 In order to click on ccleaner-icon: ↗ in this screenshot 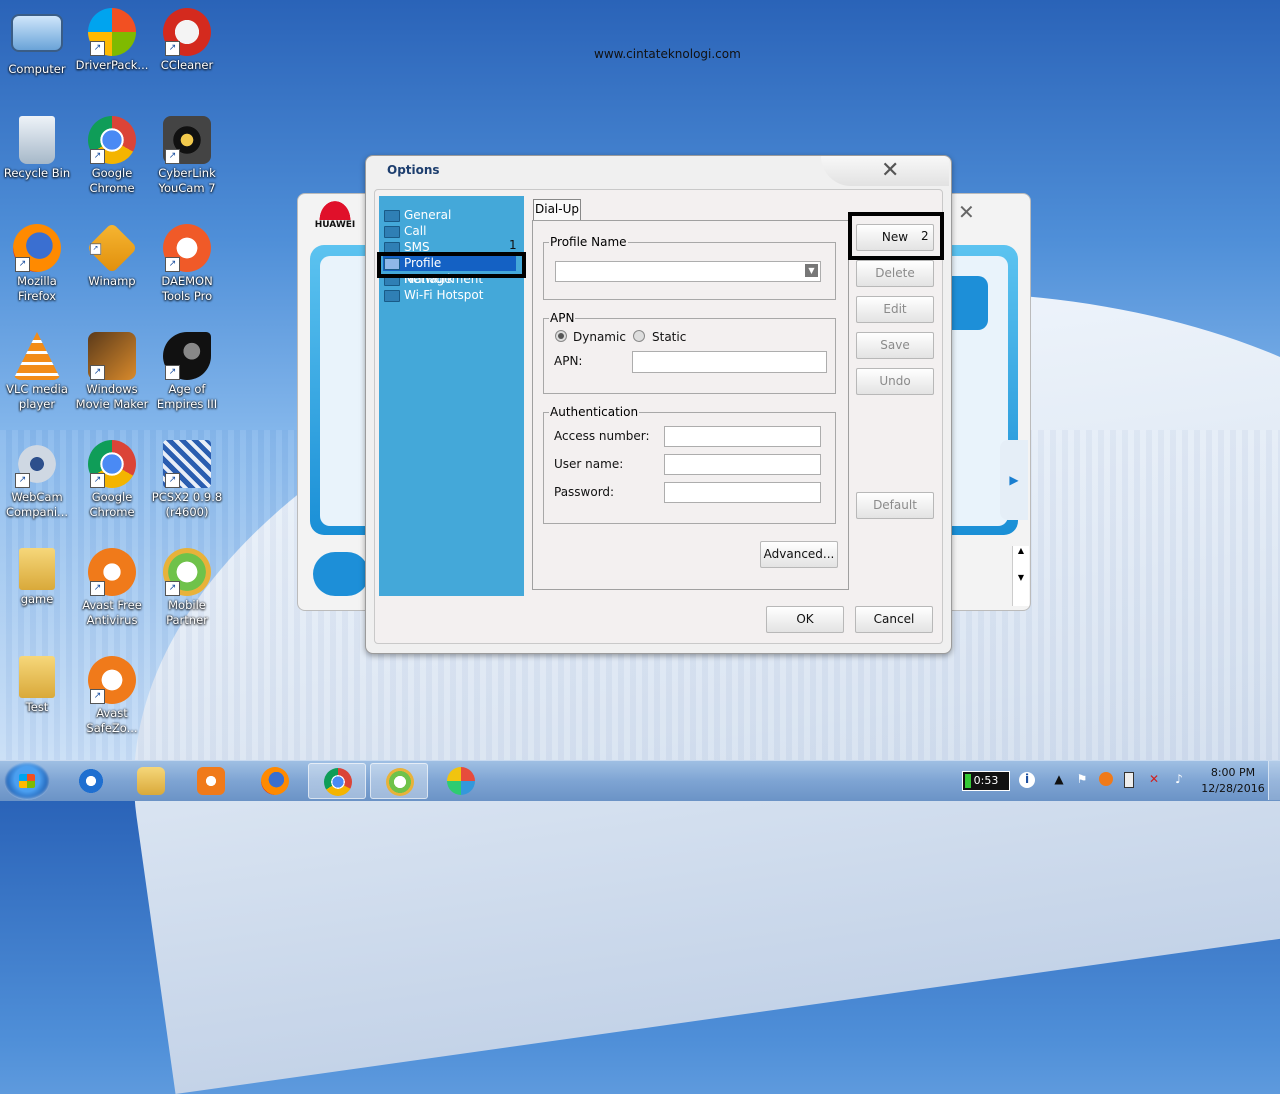, I will do `click(187, 32)`.